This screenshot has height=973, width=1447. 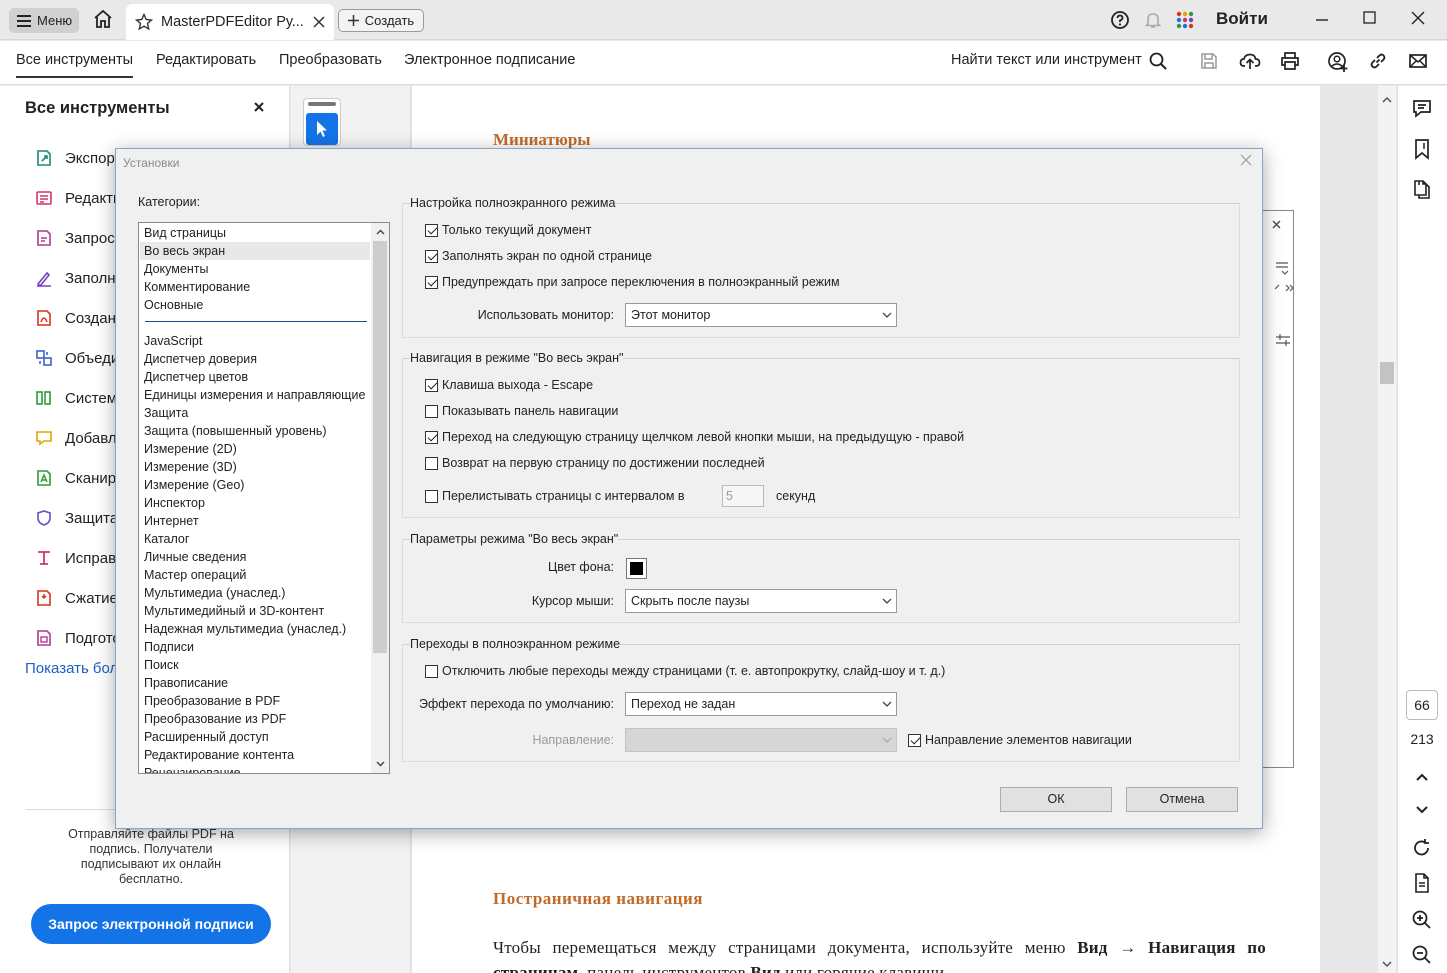 What do you see at coordinates (257, 768) in the screenshot?
I see `category-item: Рецензирование` at bounding box center [257, 768].